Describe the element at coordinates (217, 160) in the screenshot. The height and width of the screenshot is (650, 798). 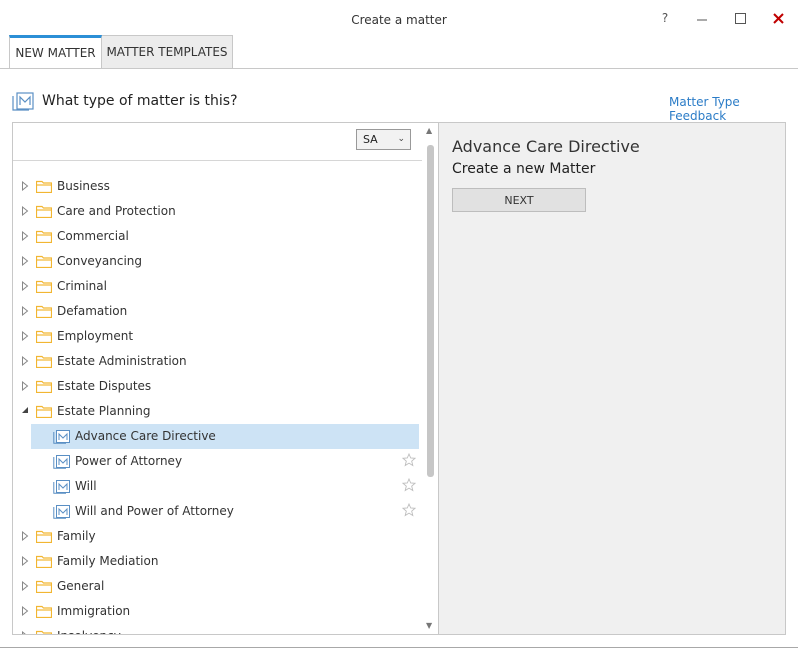
I see `panel-divider` at that location.